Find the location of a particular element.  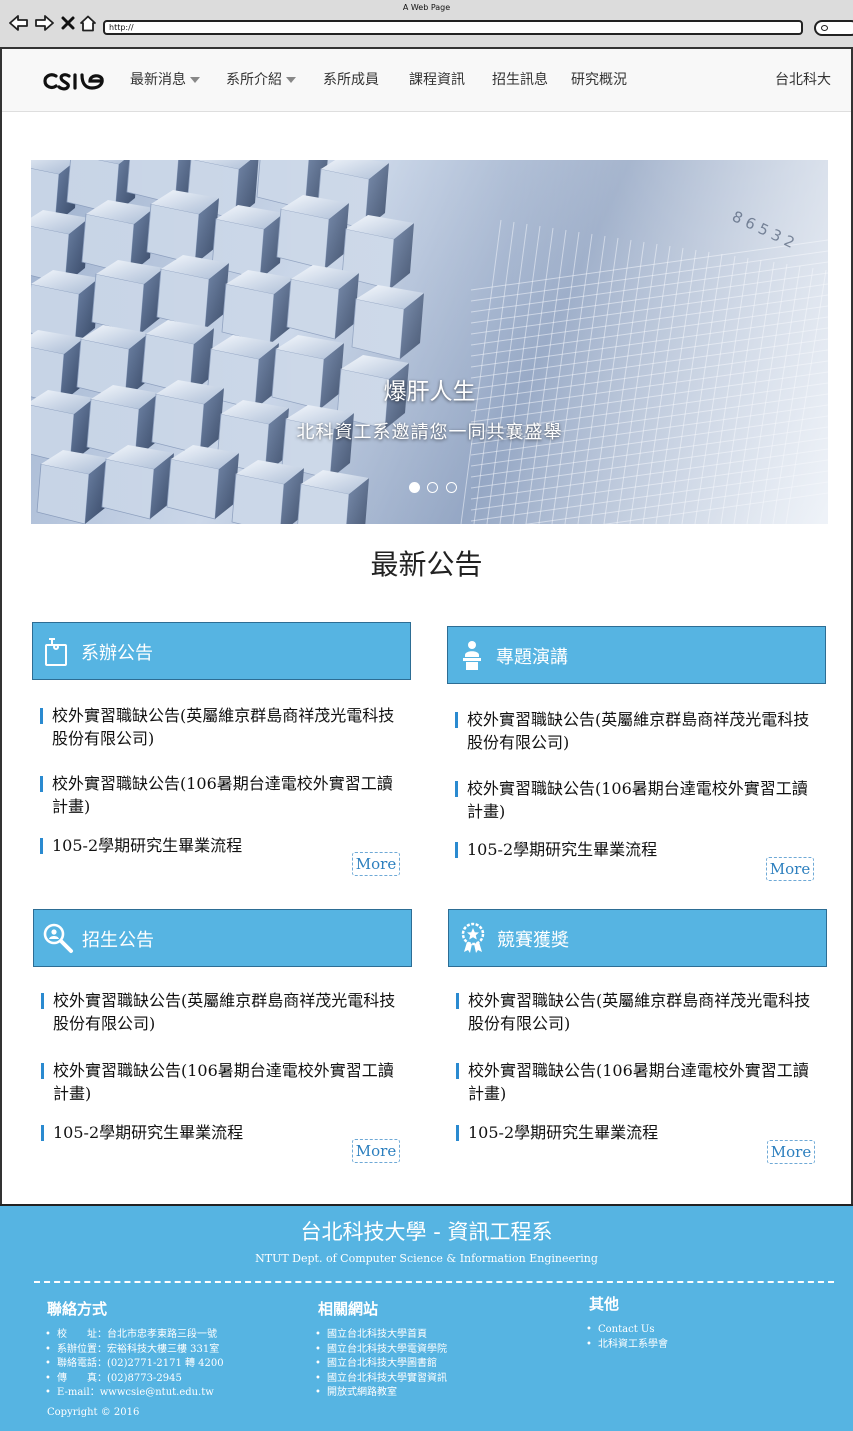

copyright-text: Copyright © 2016 is located at coordinates (93, 1412).